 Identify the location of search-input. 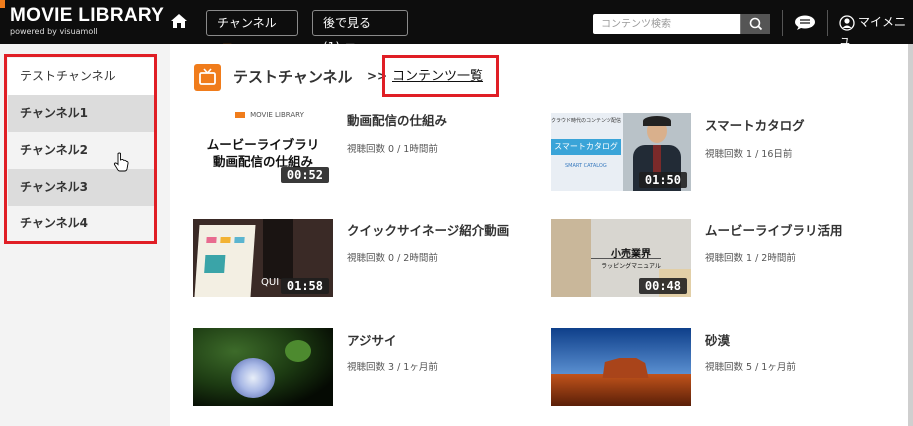
(666, 24).